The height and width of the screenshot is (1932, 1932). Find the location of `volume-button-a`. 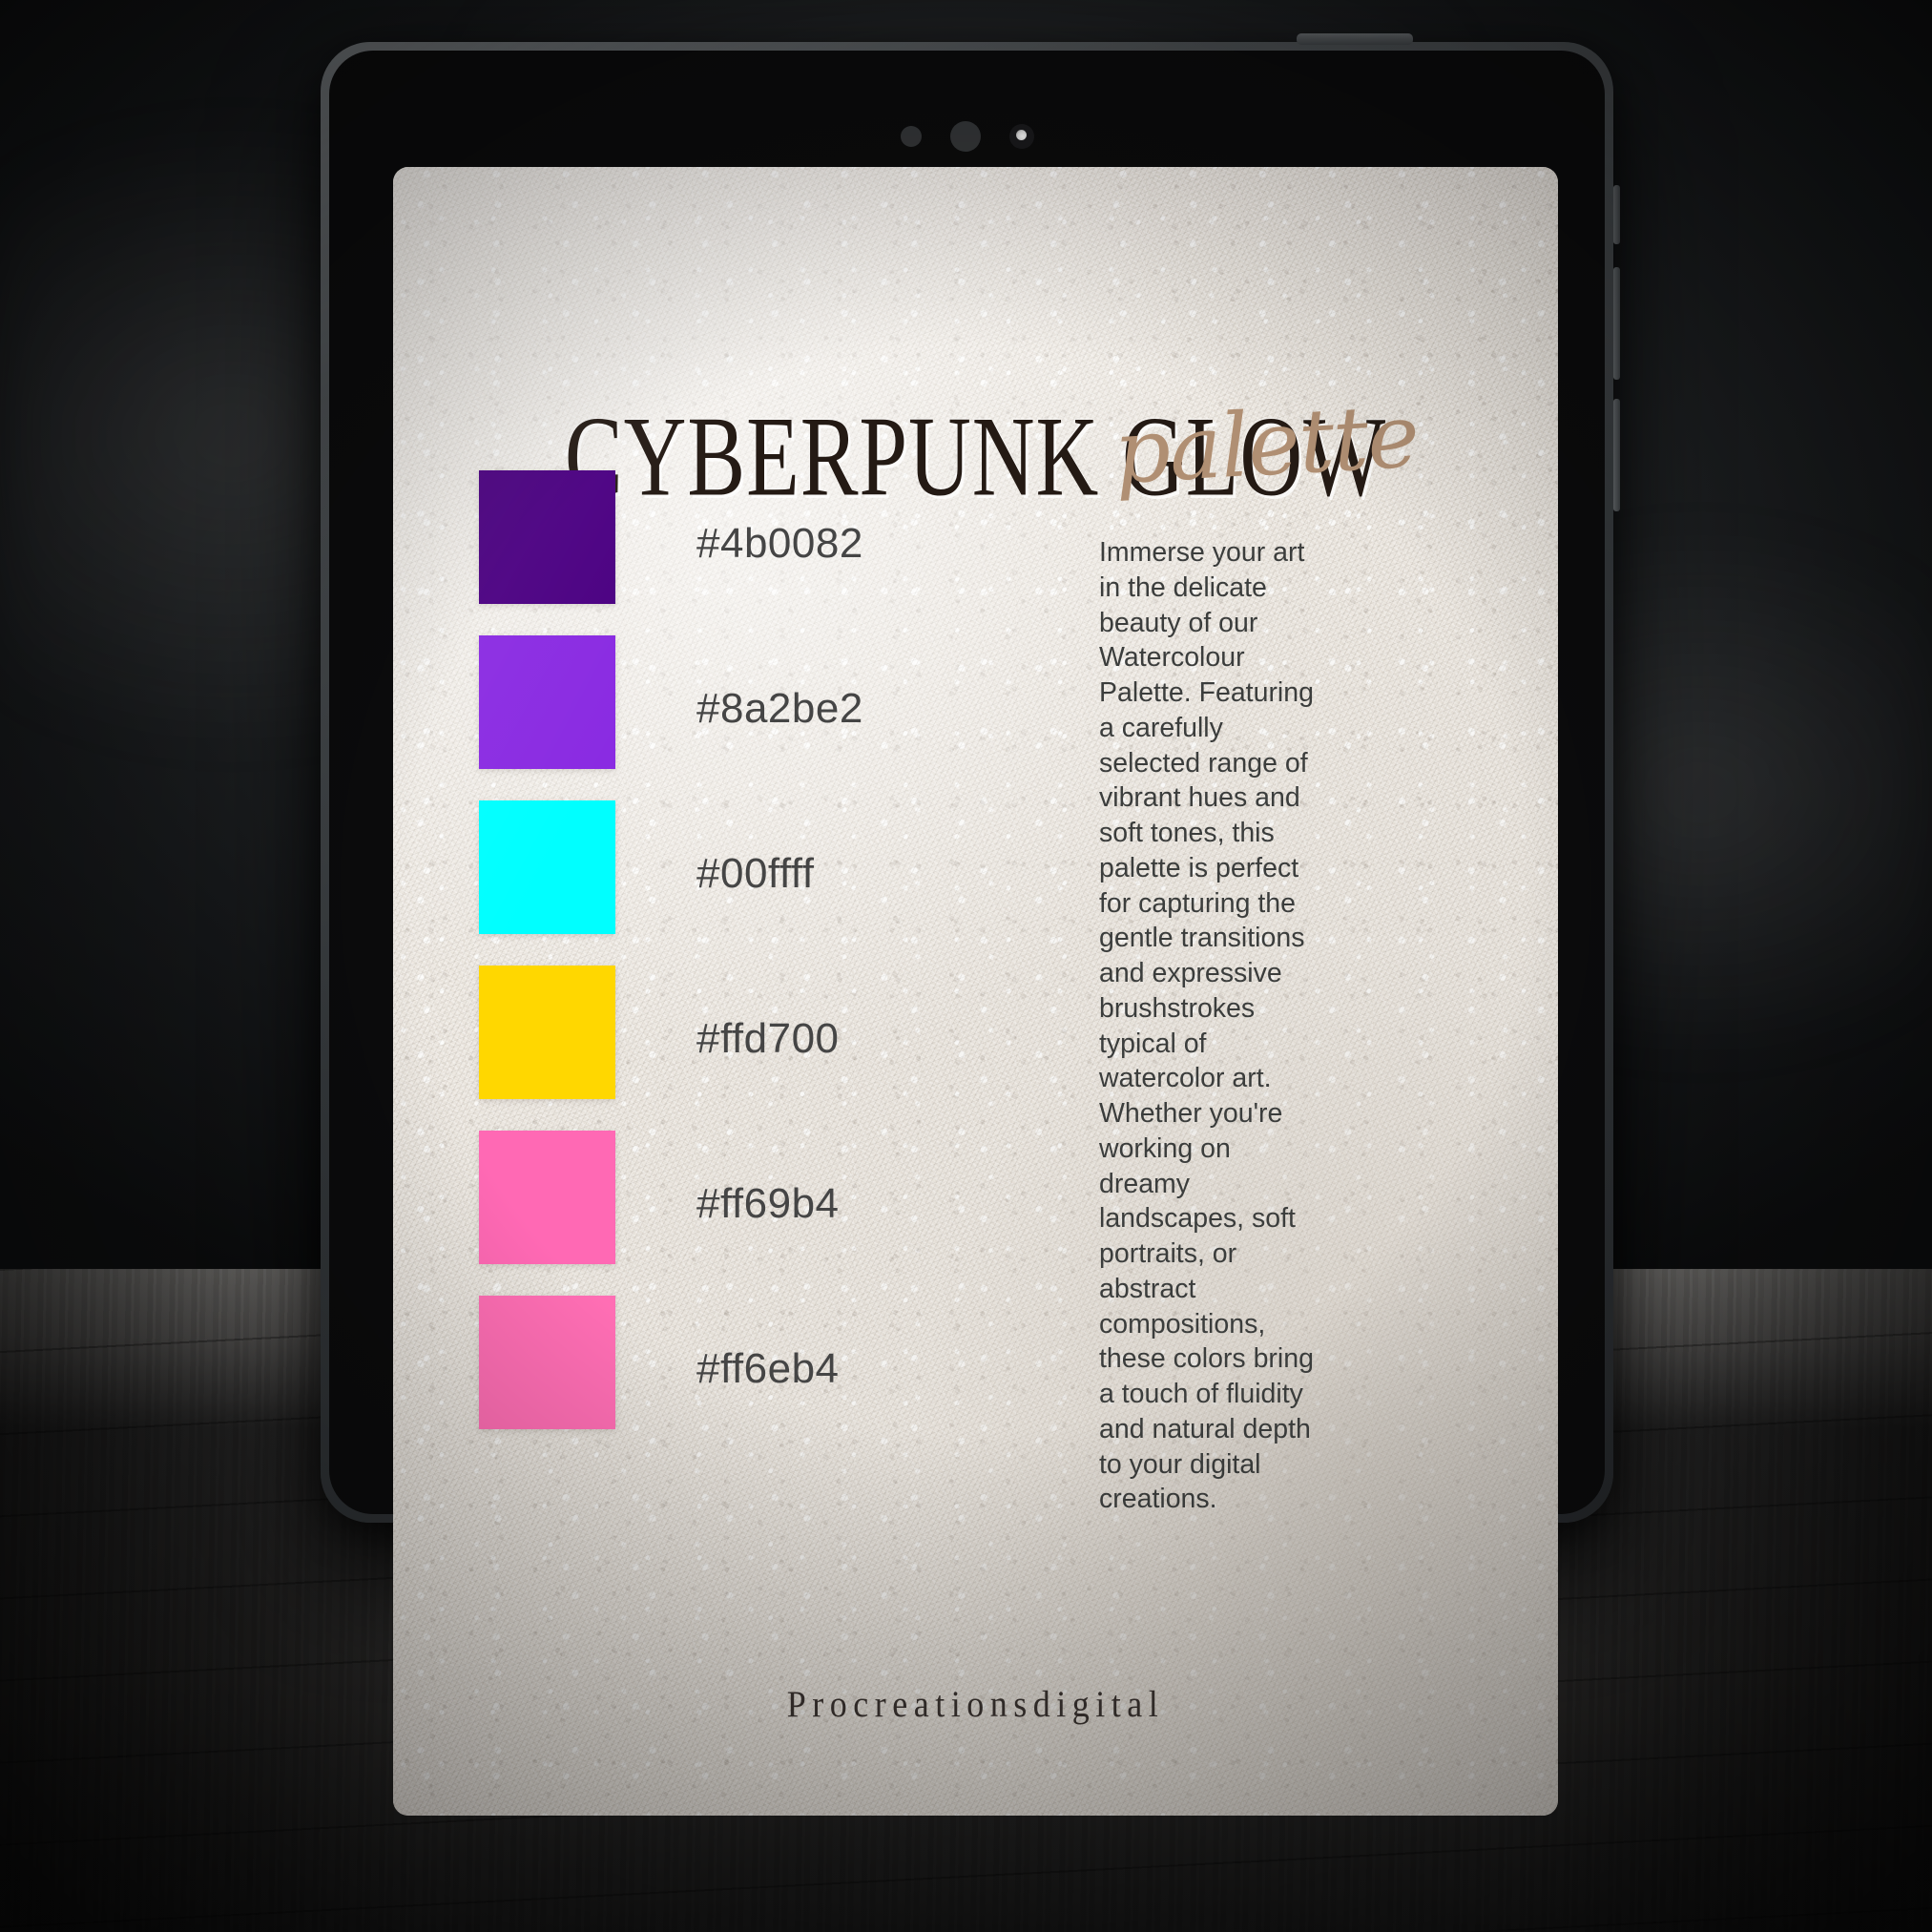

volume-button-a is located at coordinates (1616, 214).